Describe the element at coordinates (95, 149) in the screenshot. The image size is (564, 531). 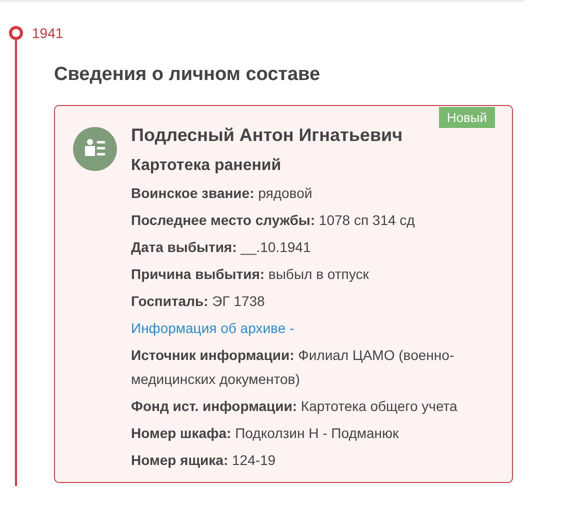
I see `person-card-icon` at that location.